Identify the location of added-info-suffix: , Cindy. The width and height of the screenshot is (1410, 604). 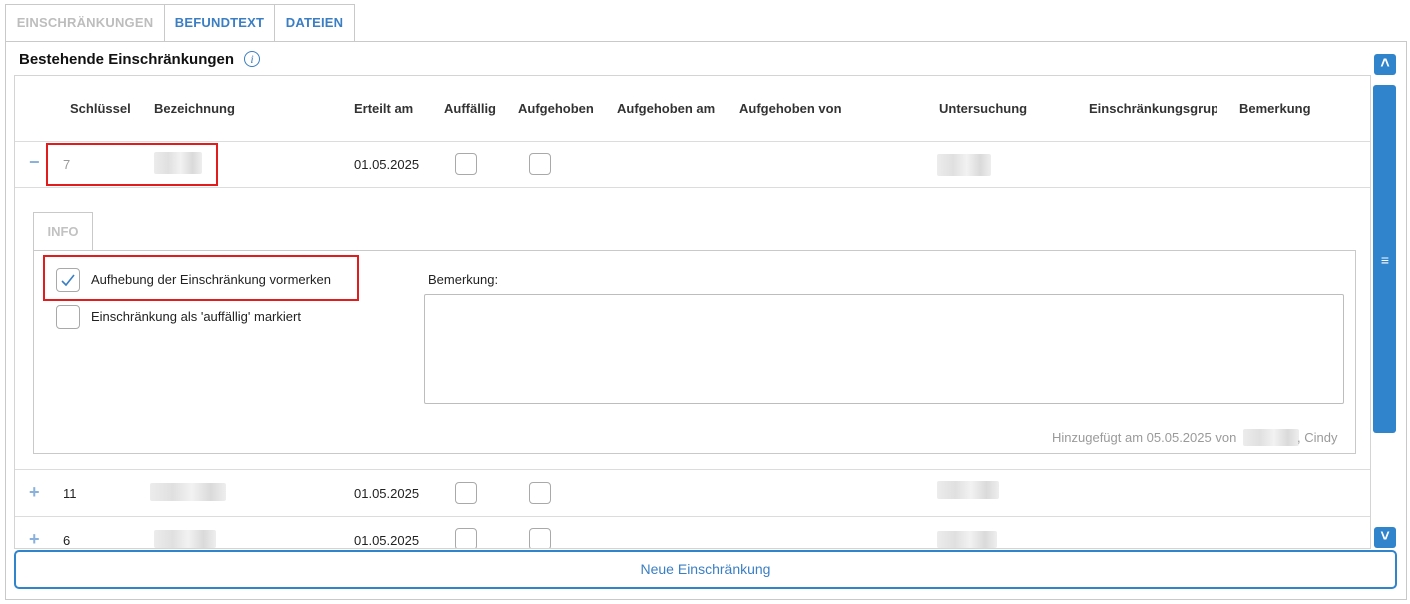
(1317, 437).